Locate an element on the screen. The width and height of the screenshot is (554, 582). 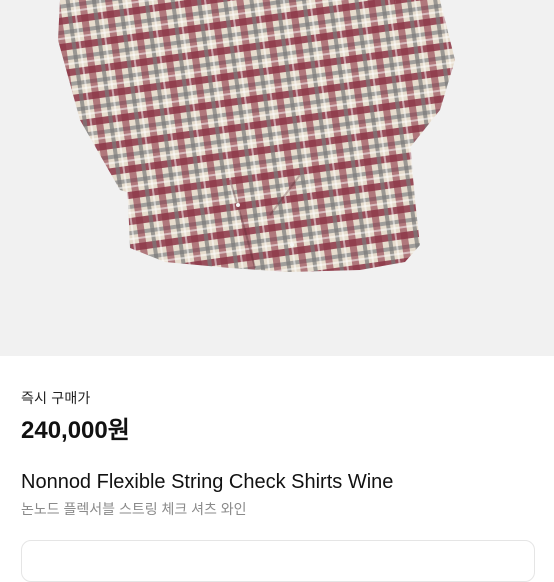
price-value: 240,000원 is located at coordinates (75, 430).